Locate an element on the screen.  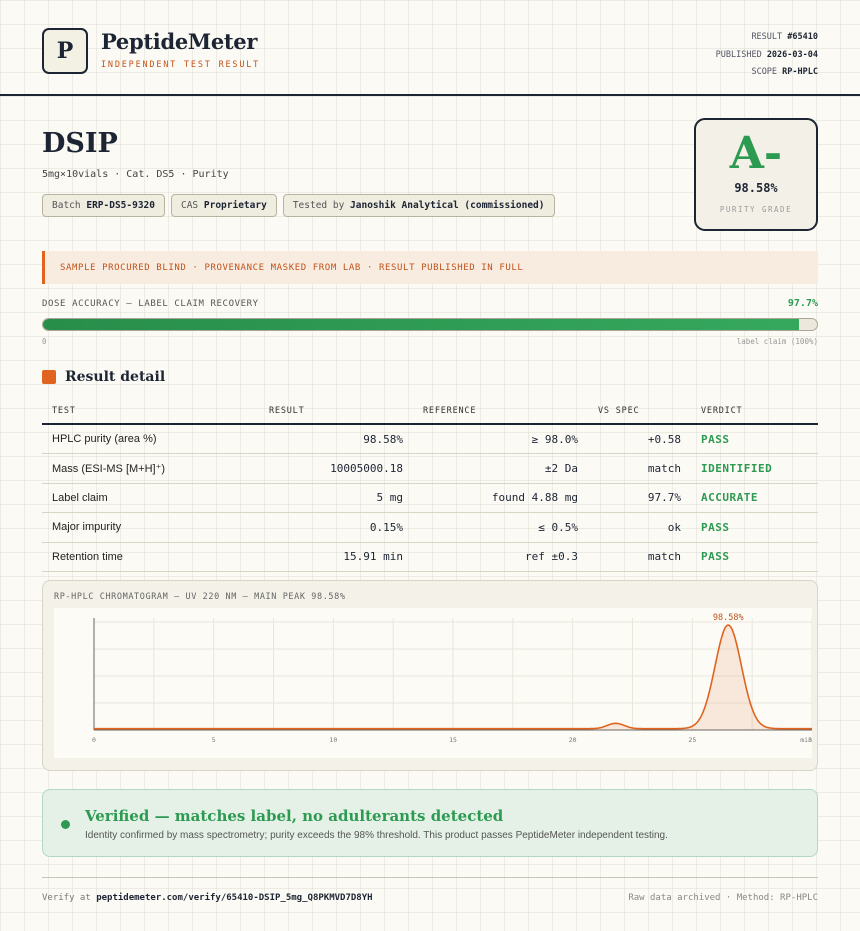
product-subtitle: 5mg×10vials · Cat. DS5 · Purity is located at coordinates (135, 174).